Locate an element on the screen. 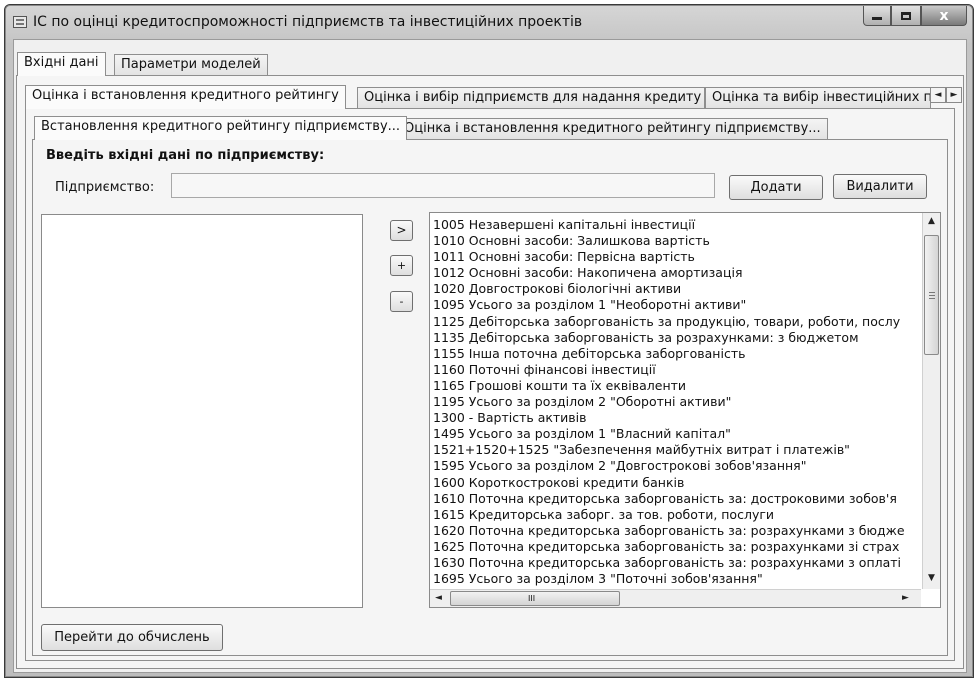  move-right-button: > is located at coordinates (401, 230).